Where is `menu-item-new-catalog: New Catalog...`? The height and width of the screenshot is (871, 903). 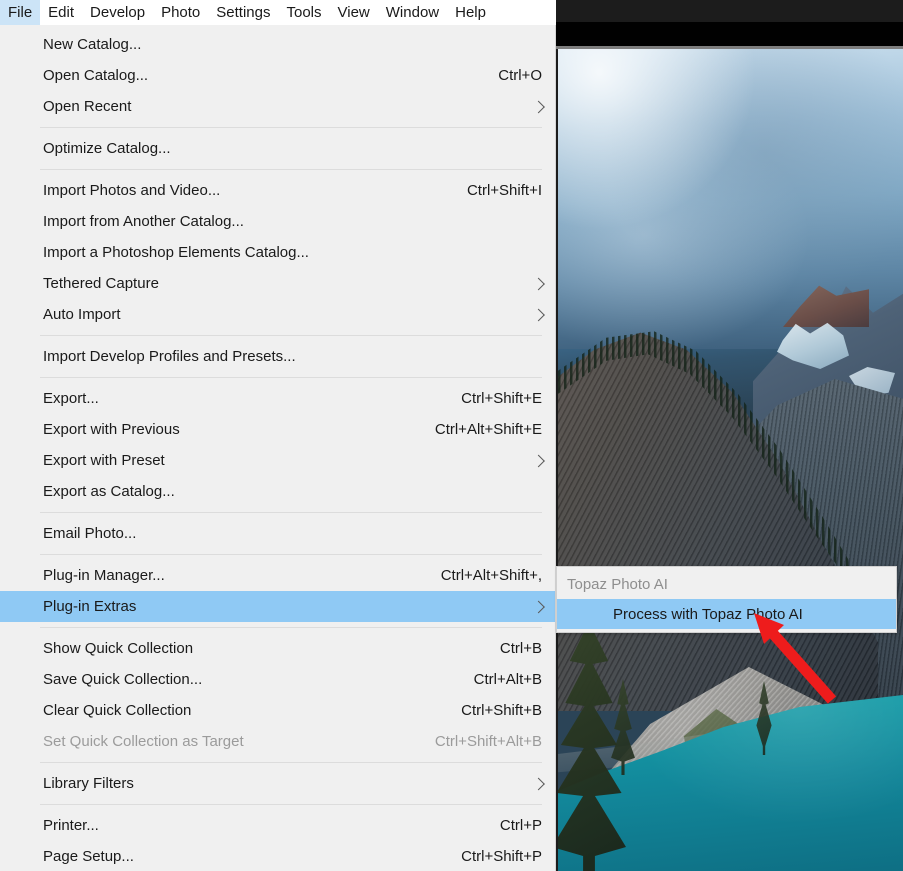 menu-item-new-catalog: New Catalog... is located at coordinates (277, 44).